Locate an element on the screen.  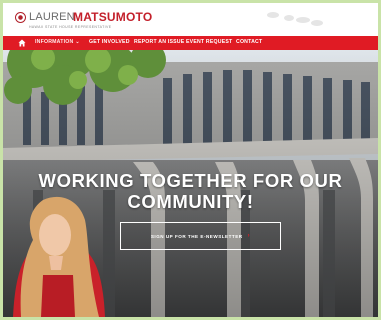
nav-item-report-an-issue: REPORT AN ISSUE is located at coordinates (159, 42).